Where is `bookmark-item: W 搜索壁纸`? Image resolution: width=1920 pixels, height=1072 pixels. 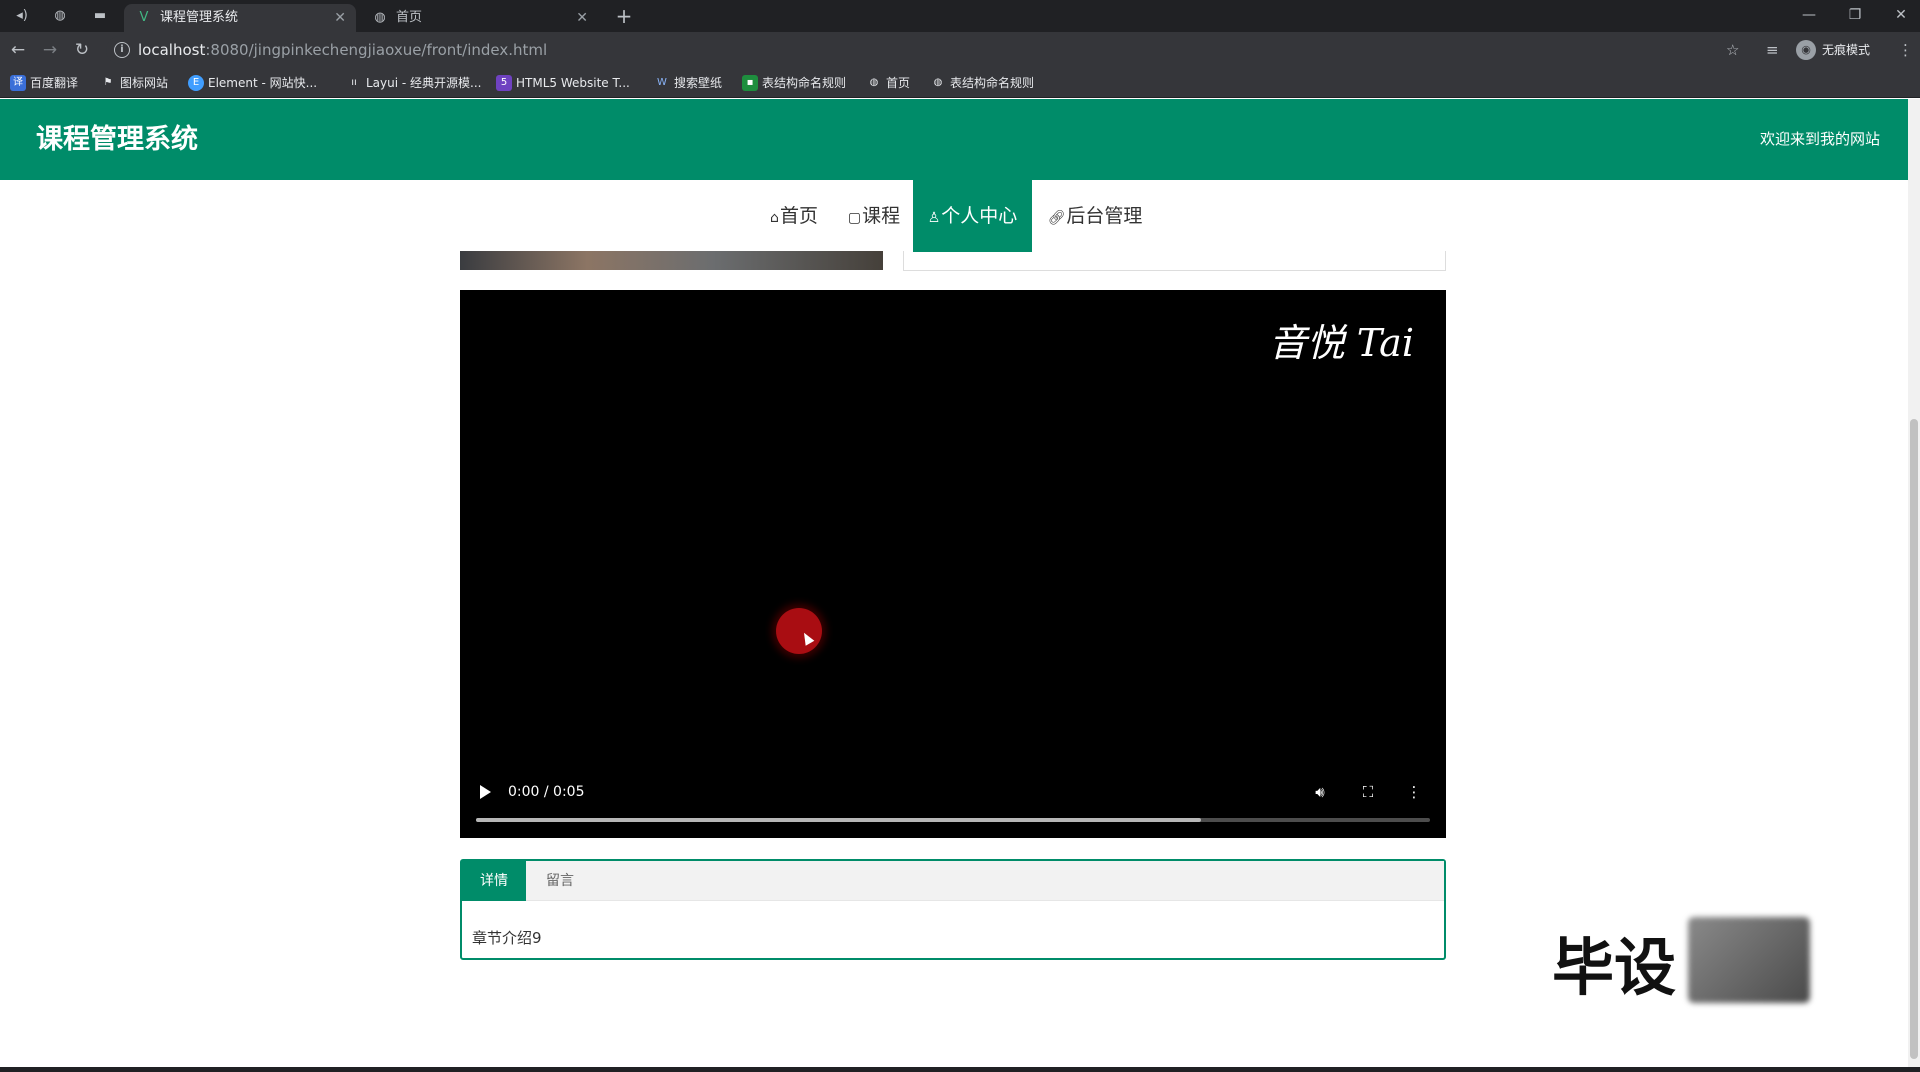
bookmark-item: W 搜索壁纸 is located at coordinates (688, 83).